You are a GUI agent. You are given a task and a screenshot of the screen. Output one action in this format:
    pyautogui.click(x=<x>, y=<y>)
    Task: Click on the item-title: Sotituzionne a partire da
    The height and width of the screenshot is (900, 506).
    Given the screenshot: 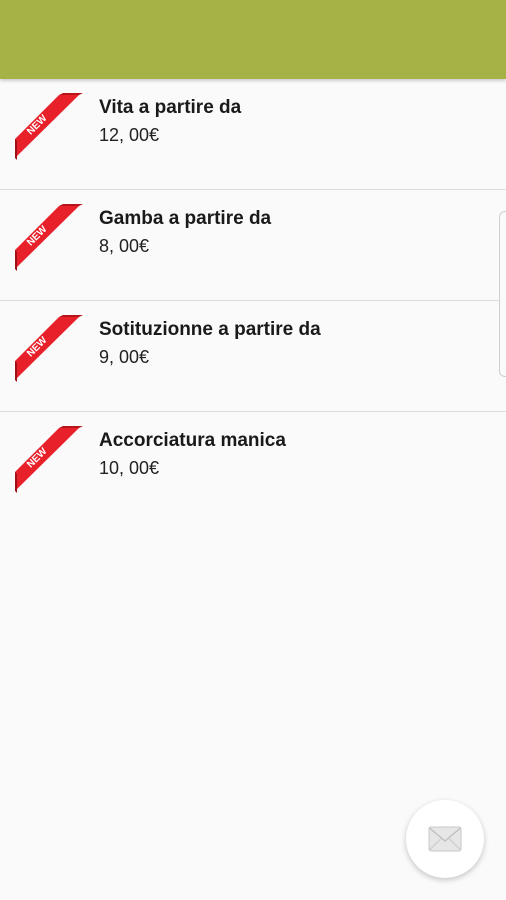 What is the action you would take?
    pyautogui.click(x=210, y=329)
    